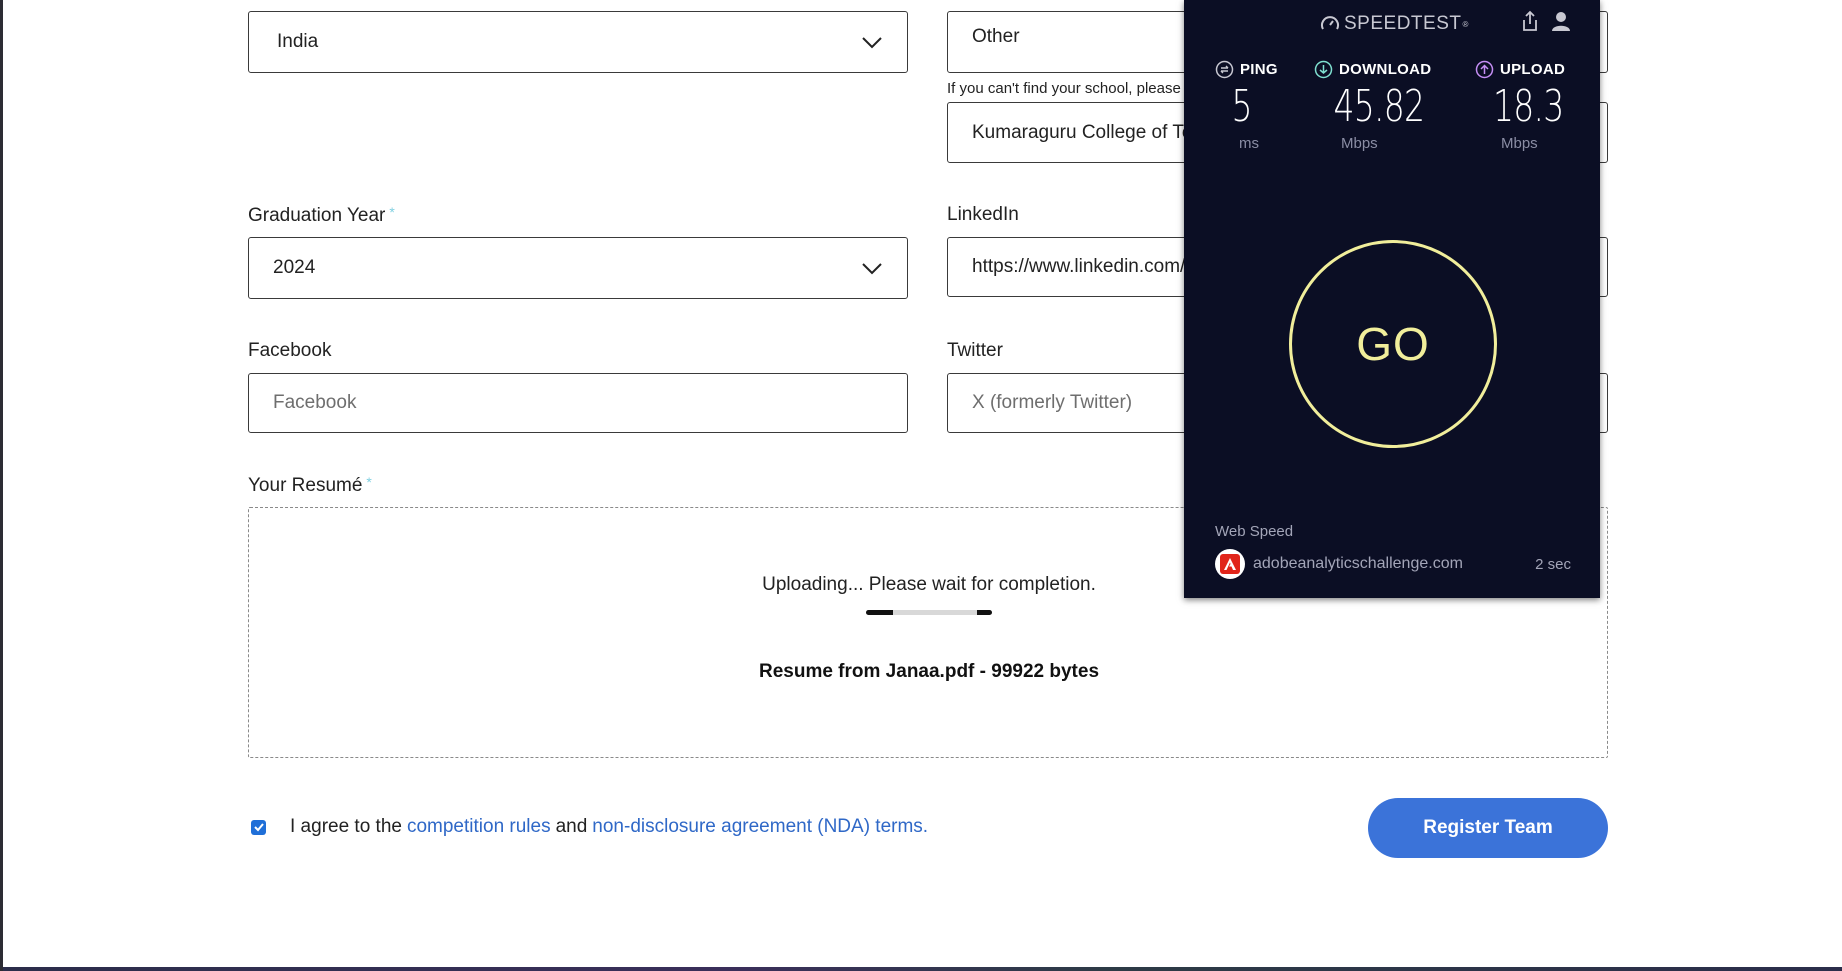 This screenshot has height=971, width=1842. I want to click on linkedin-label: LinkedIn, so click(983, 214).